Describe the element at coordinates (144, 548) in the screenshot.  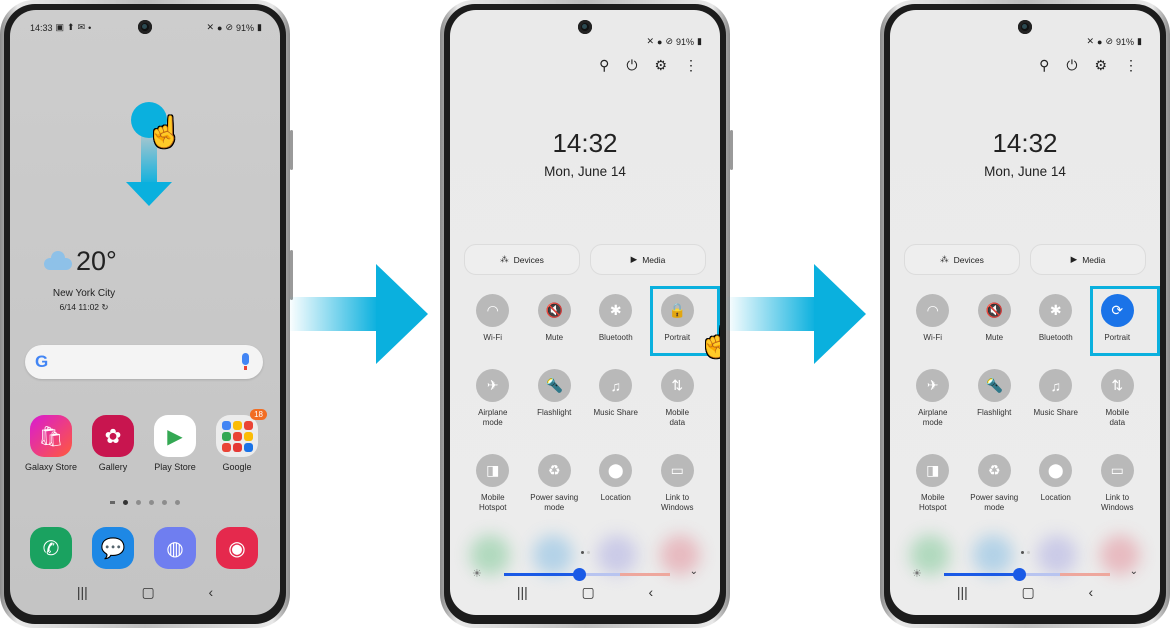
I see `dock: ✆ 💬 ◍ ◉` at that location.